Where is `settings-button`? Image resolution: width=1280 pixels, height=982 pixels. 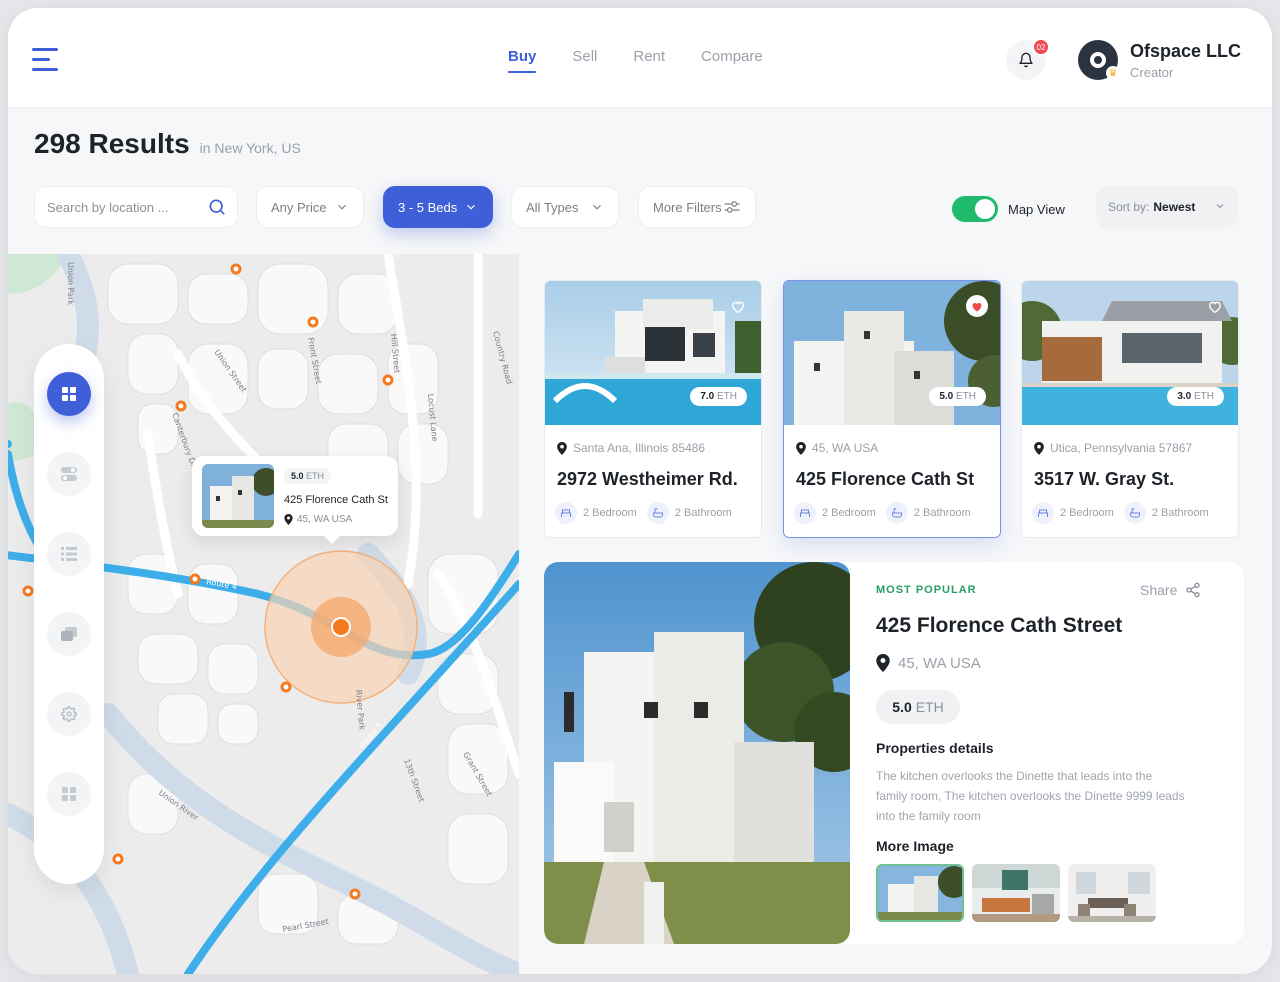 settings-button is located at coordinates (69, 714).